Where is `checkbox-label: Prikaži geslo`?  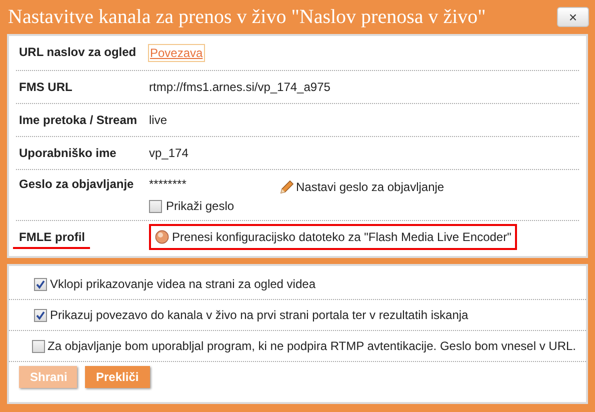 checkbox-label: Prikaži geslo is located at coordinates (200, 206).